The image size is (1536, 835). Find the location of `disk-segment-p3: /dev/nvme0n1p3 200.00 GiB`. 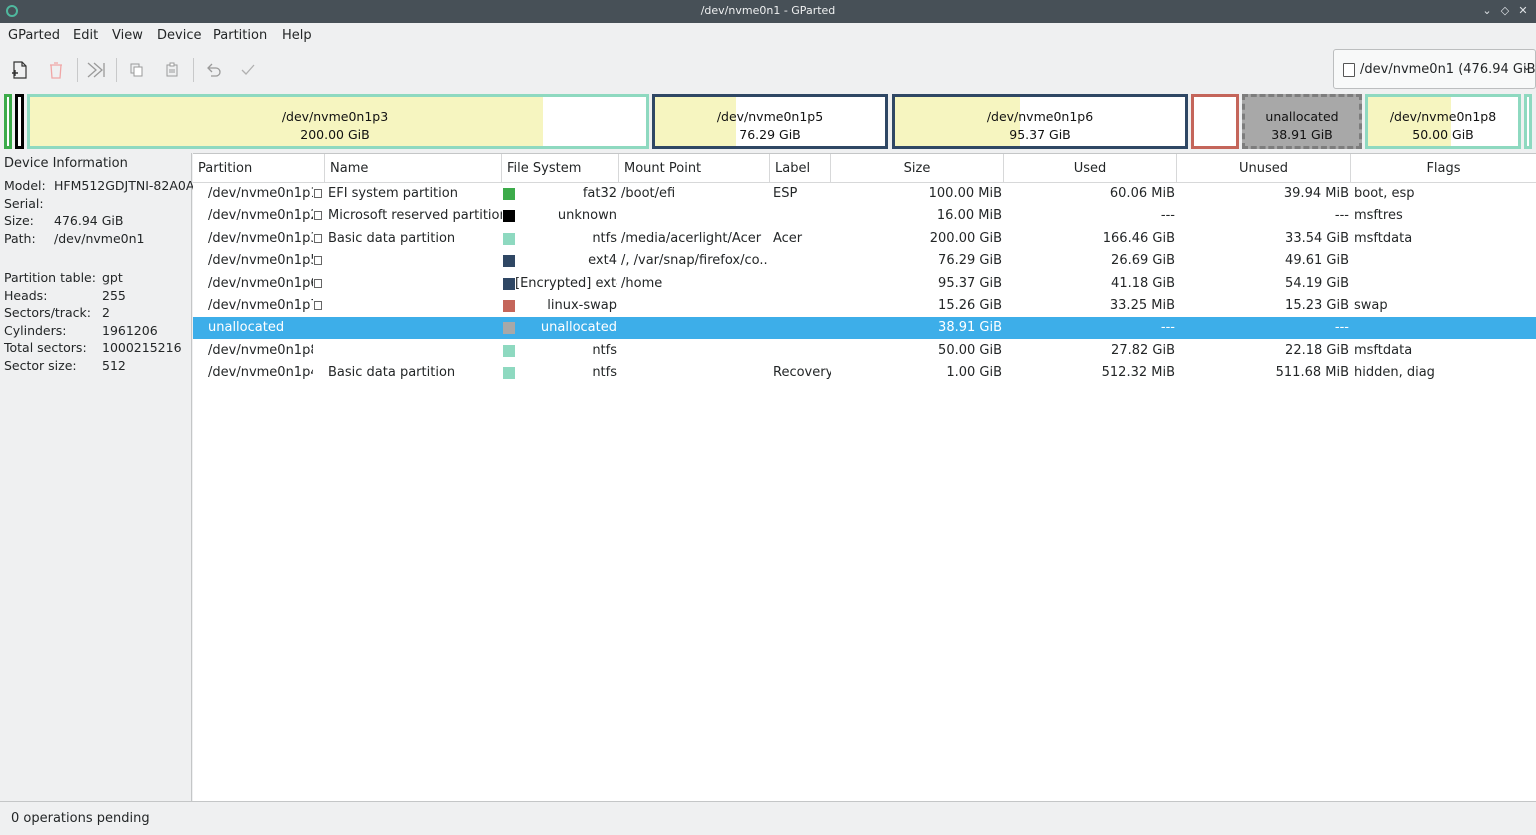

disk-segment-p3: /dev/nvme0n1p3 200.00 GiB is located at coordinates (338, 121).